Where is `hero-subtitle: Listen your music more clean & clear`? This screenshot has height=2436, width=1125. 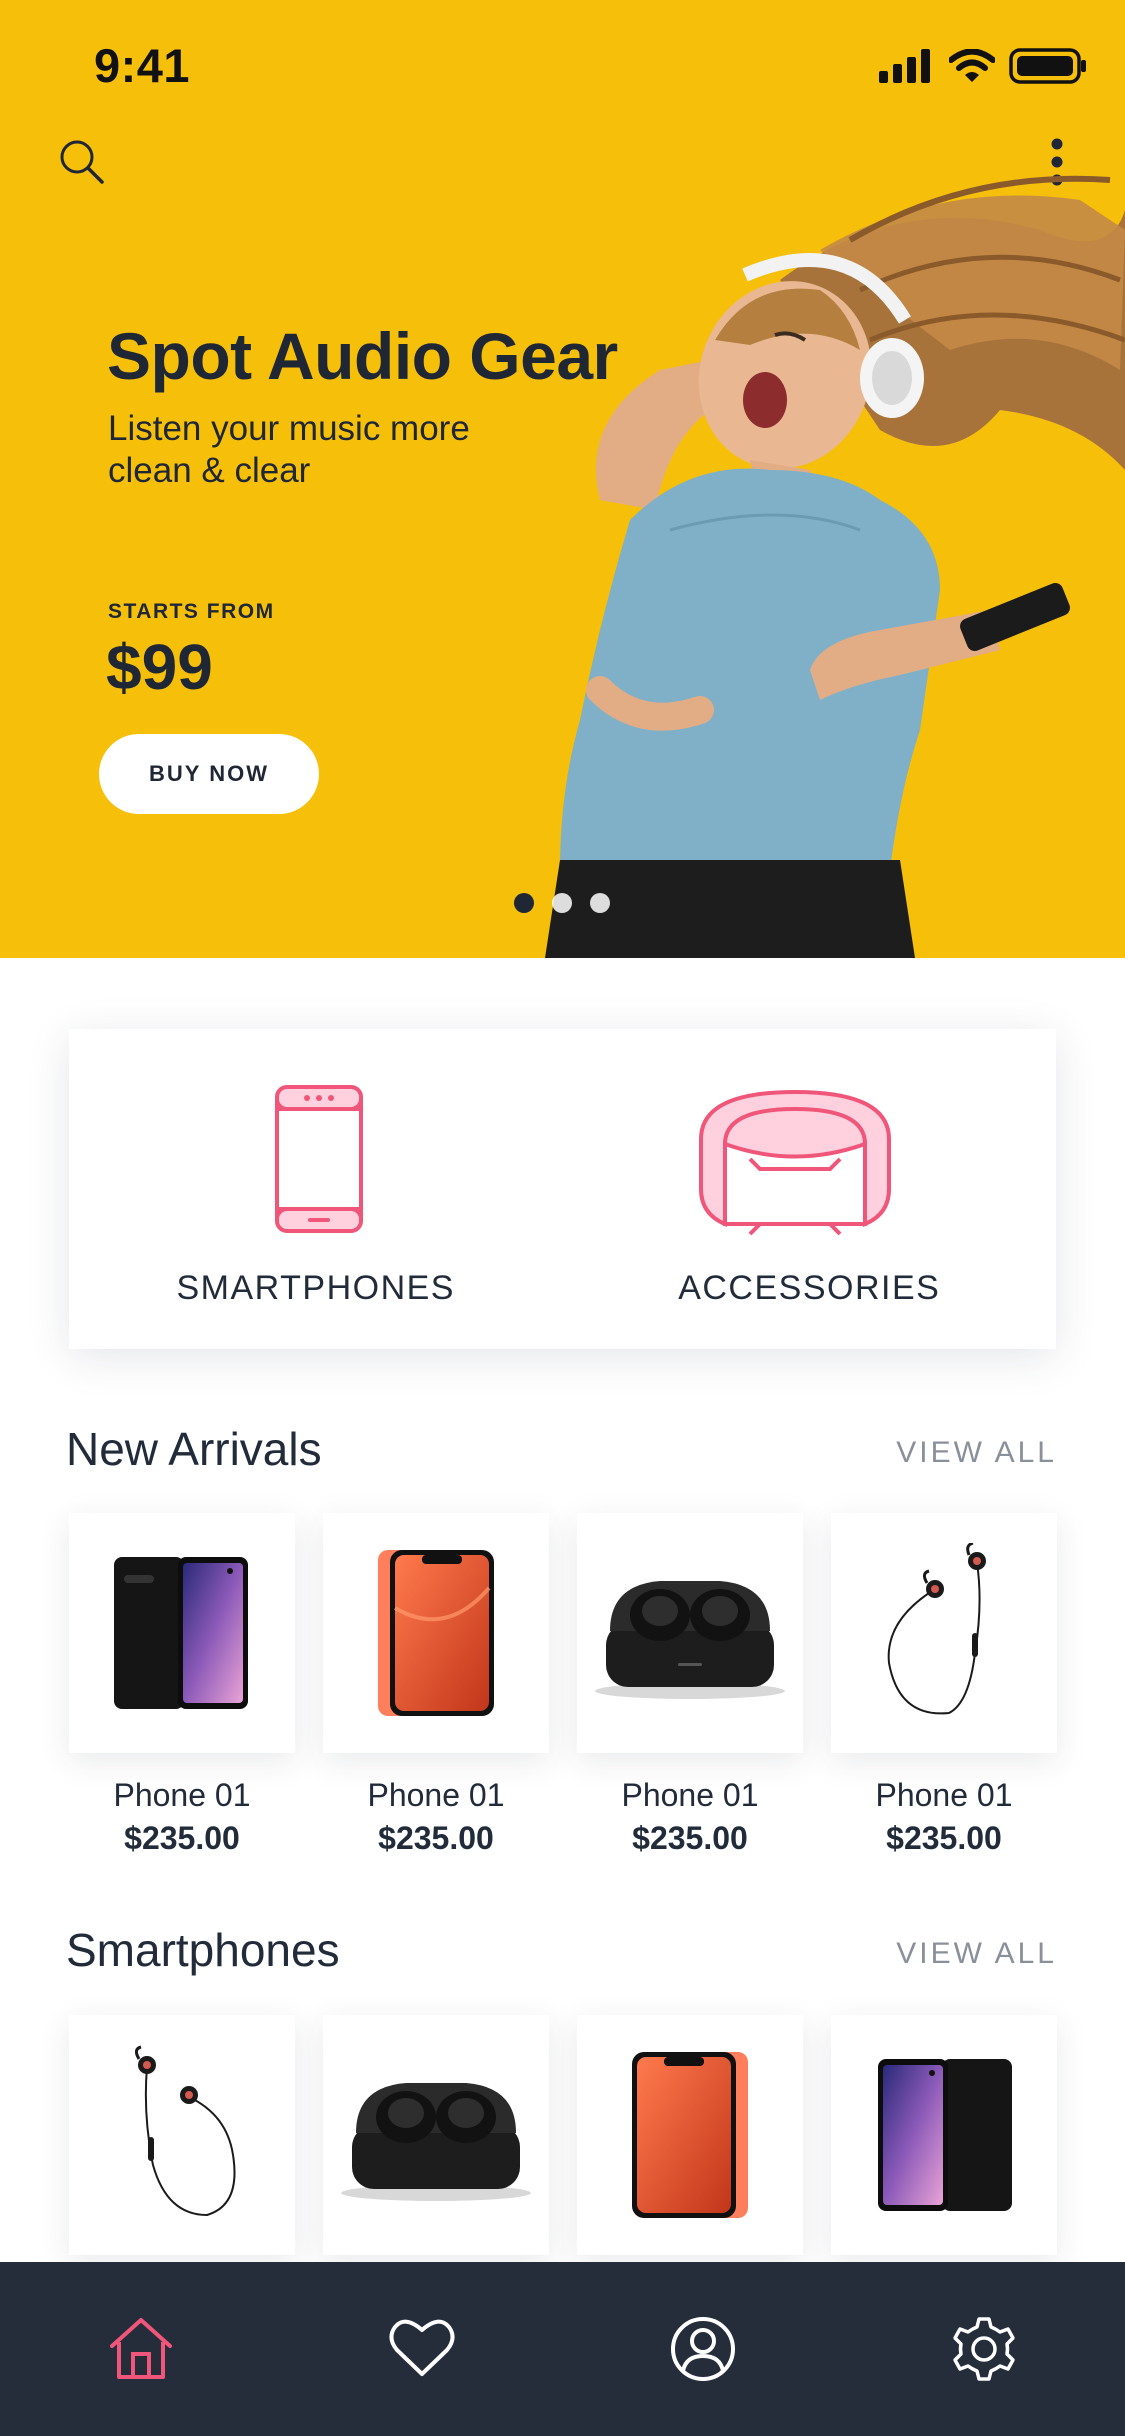 hero-subtitle: Listen your music more clean & clear is located at coordinates (289, 449).